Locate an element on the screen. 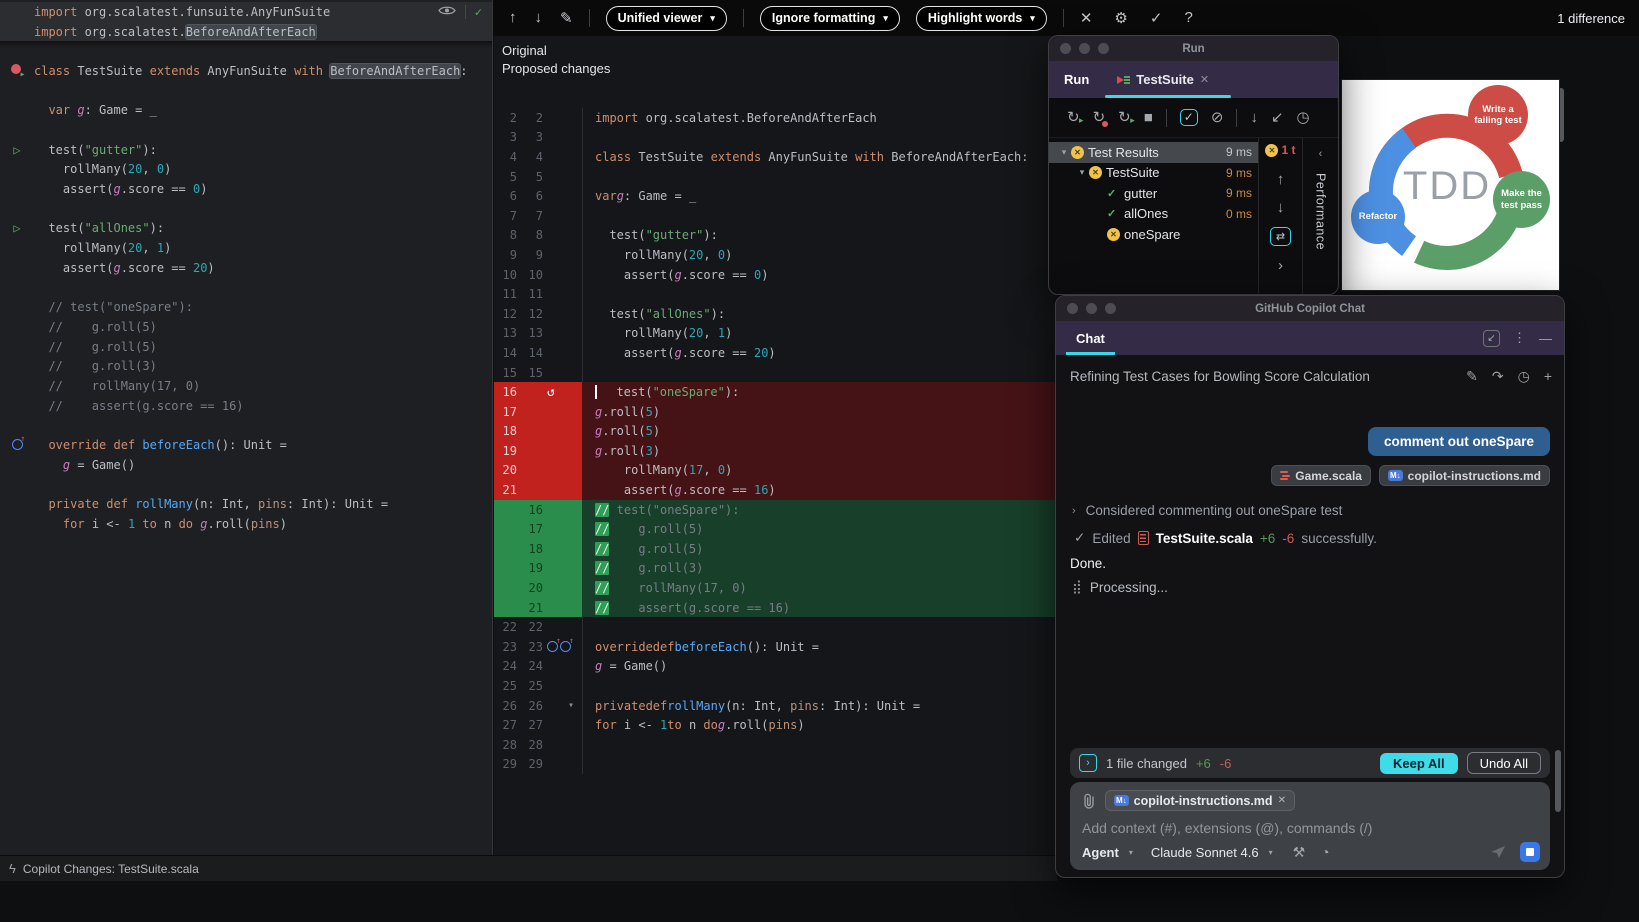 The width and height of the screenshot is (1639, 922). context-chip: Game.scala is located at coordinates (1321, 475).